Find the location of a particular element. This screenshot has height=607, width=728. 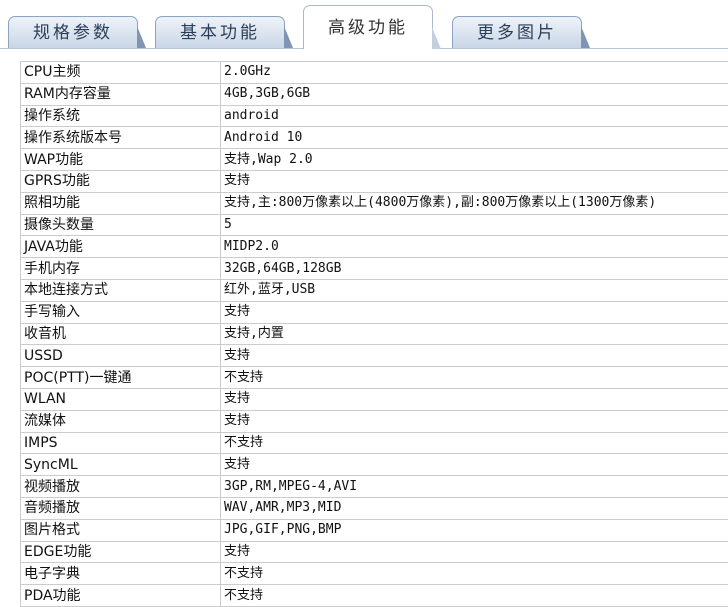

spec-key: CPU主频 is located at coordinates (121, 73).